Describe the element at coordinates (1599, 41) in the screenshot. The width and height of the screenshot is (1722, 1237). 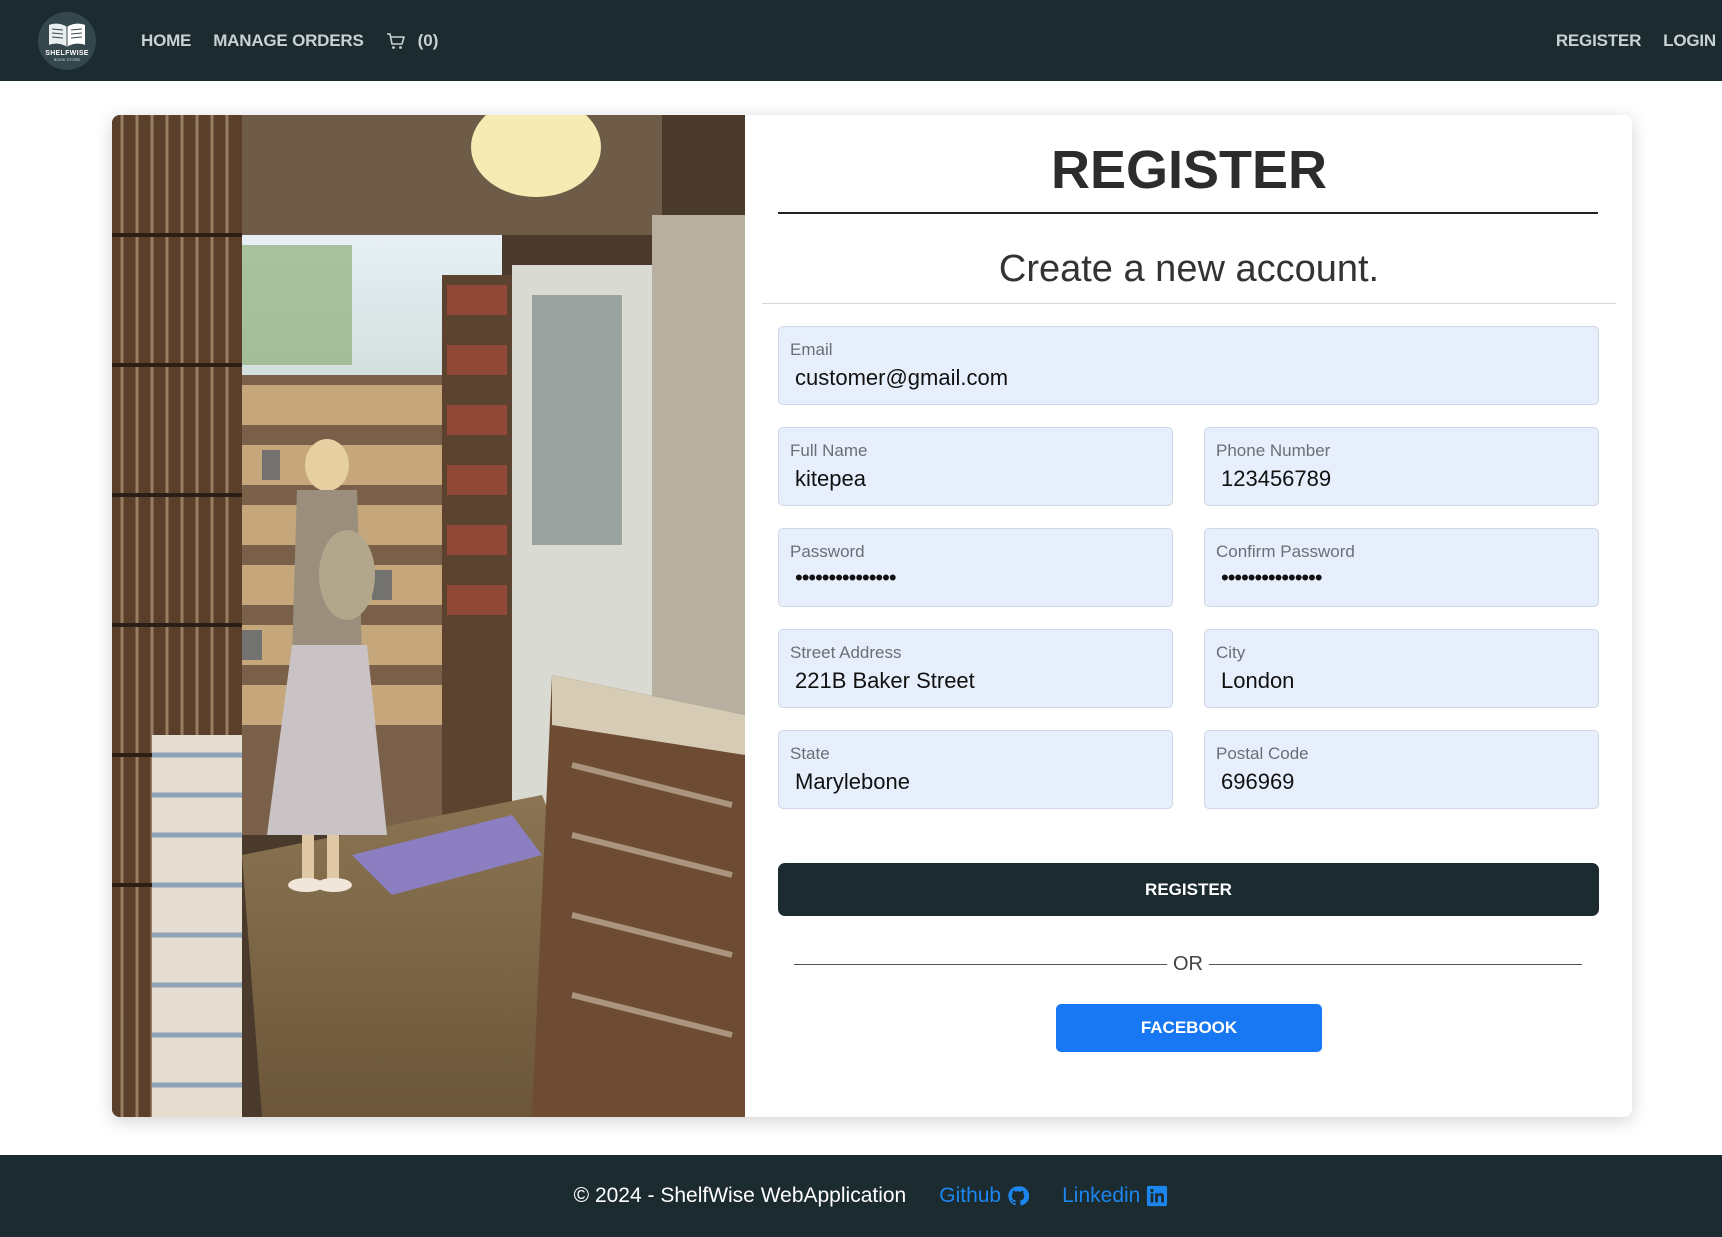
I see `nav-register-link: REGISTER` at that location.